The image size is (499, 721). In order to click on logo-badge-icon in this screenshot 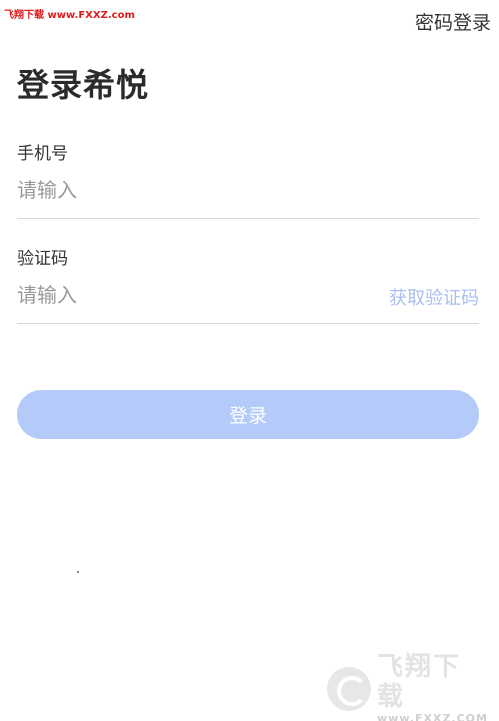, I will do `click(349, 689)`.